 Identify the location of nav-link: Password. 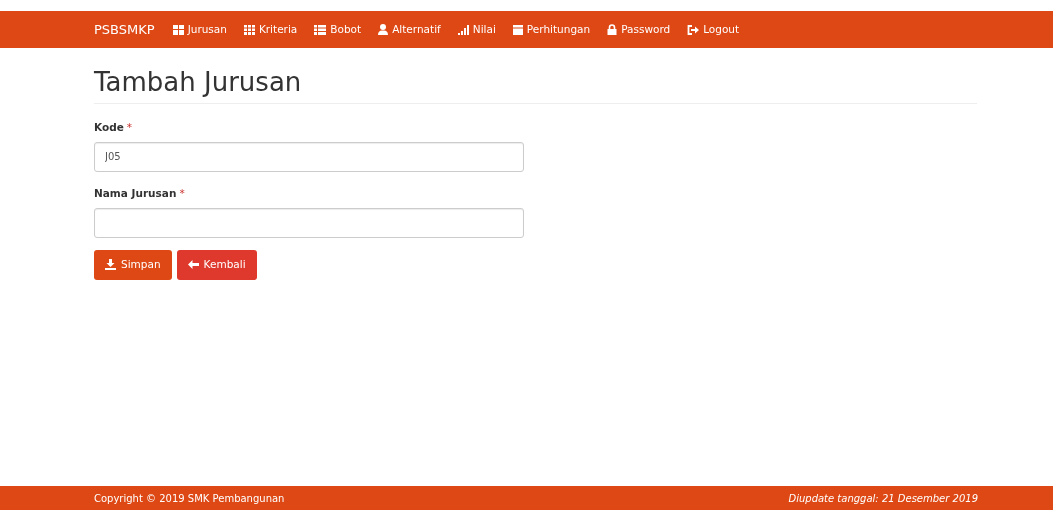
(639, 29).